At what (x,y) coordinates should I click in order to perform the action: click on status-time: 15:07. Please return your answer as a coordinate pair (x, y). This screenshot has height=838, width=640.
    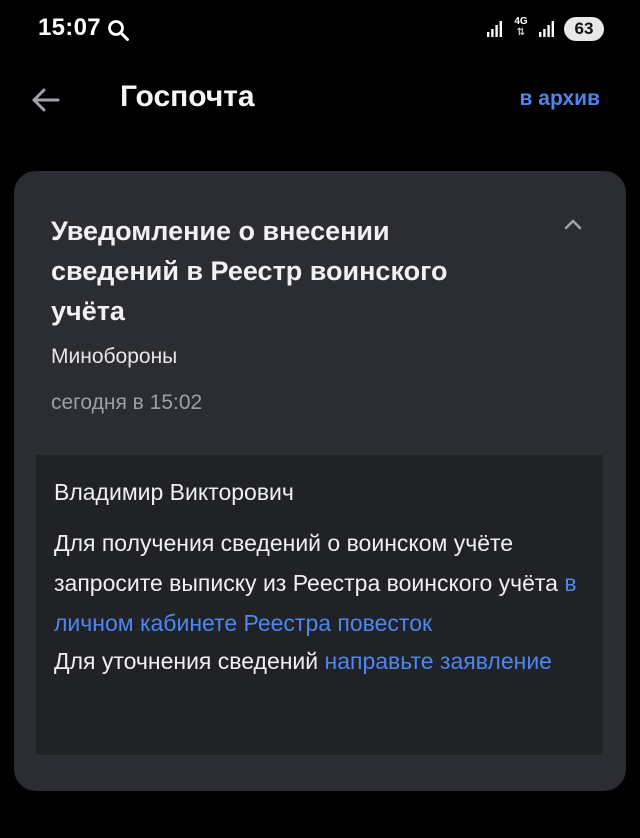
    Looking at the image, I should click on (69, 27).